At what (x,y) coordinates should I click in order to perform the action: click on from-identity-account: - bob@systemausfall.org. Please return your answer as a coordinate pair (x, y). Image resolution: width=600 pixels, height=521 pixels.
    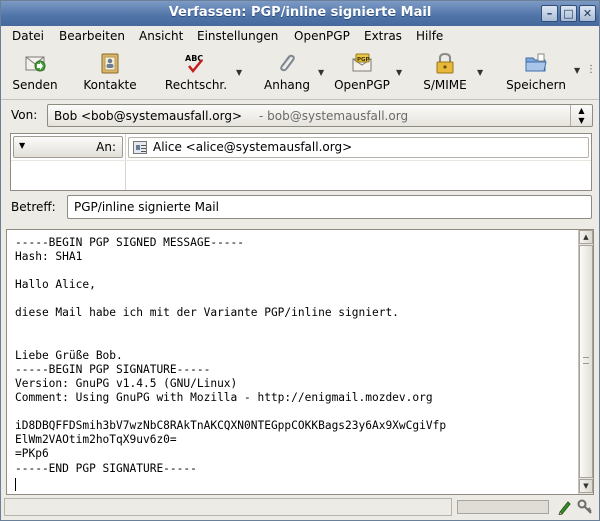
    Looking at the image, I should click on (334, 116).